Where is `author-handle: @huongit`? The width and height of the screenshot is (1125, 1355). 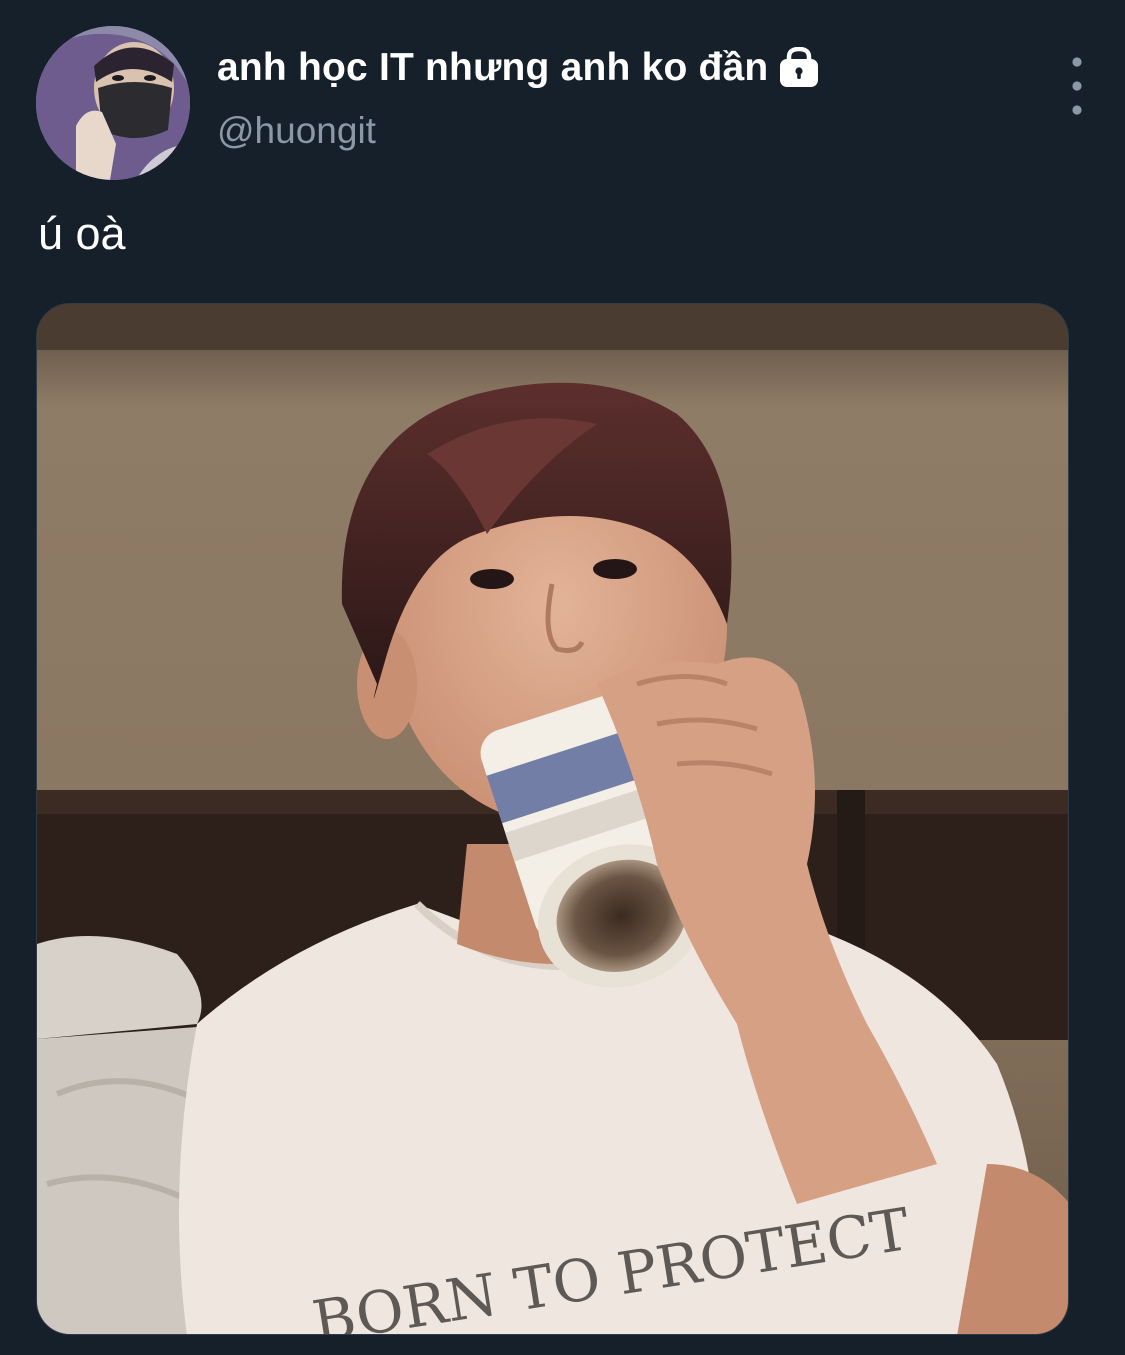 author-handle: @huongit is located at coordinates (518, 131).